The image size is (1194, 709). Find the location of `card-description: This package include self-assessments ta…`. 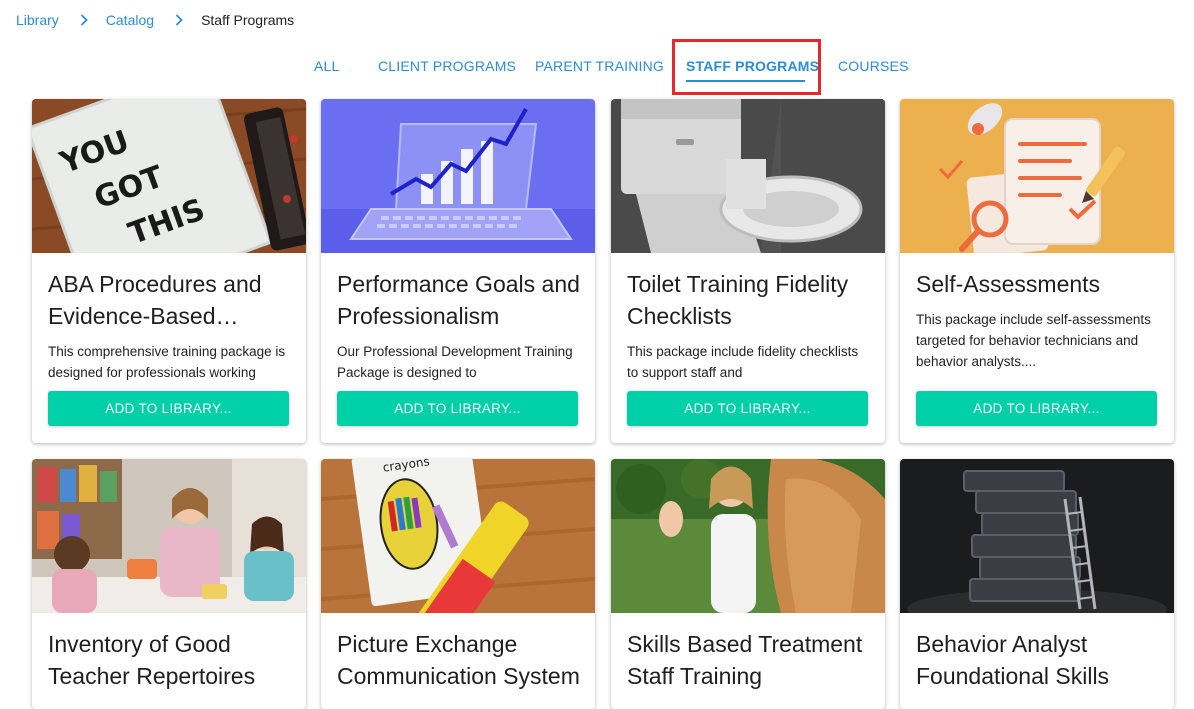

card-description: This package include self-assessments ta… is located at coordinates (1033, 340).